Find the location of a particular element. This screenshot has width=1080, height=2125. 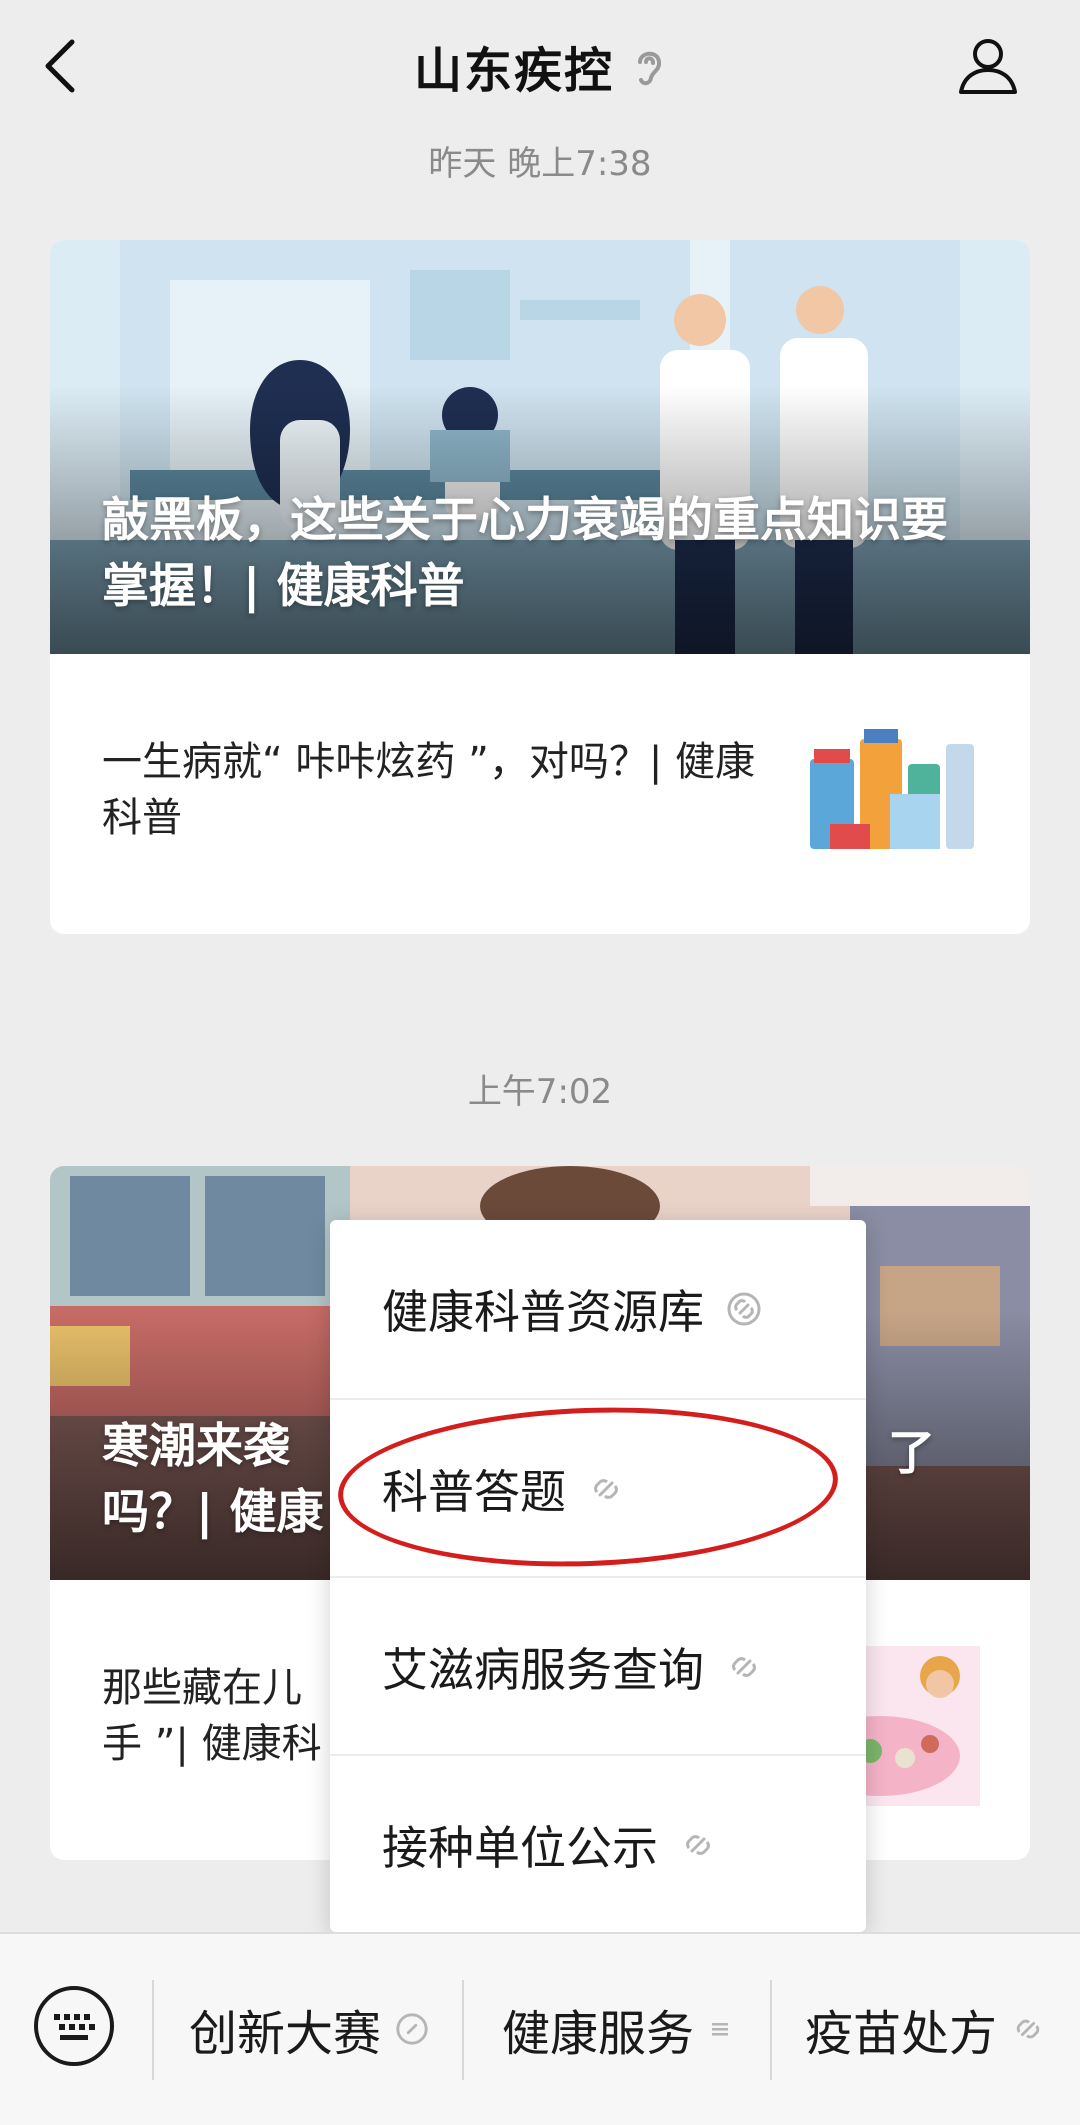

bottom-menu-label: 创新大赛 is located at coordinates (284, 2034).